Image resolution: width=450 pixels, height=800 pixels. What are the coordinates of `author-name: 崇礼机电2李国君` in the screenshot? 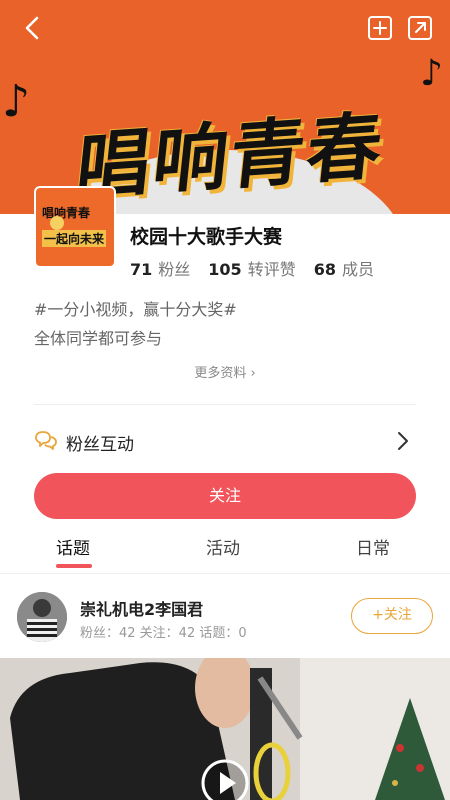 It's located at (141, 608).